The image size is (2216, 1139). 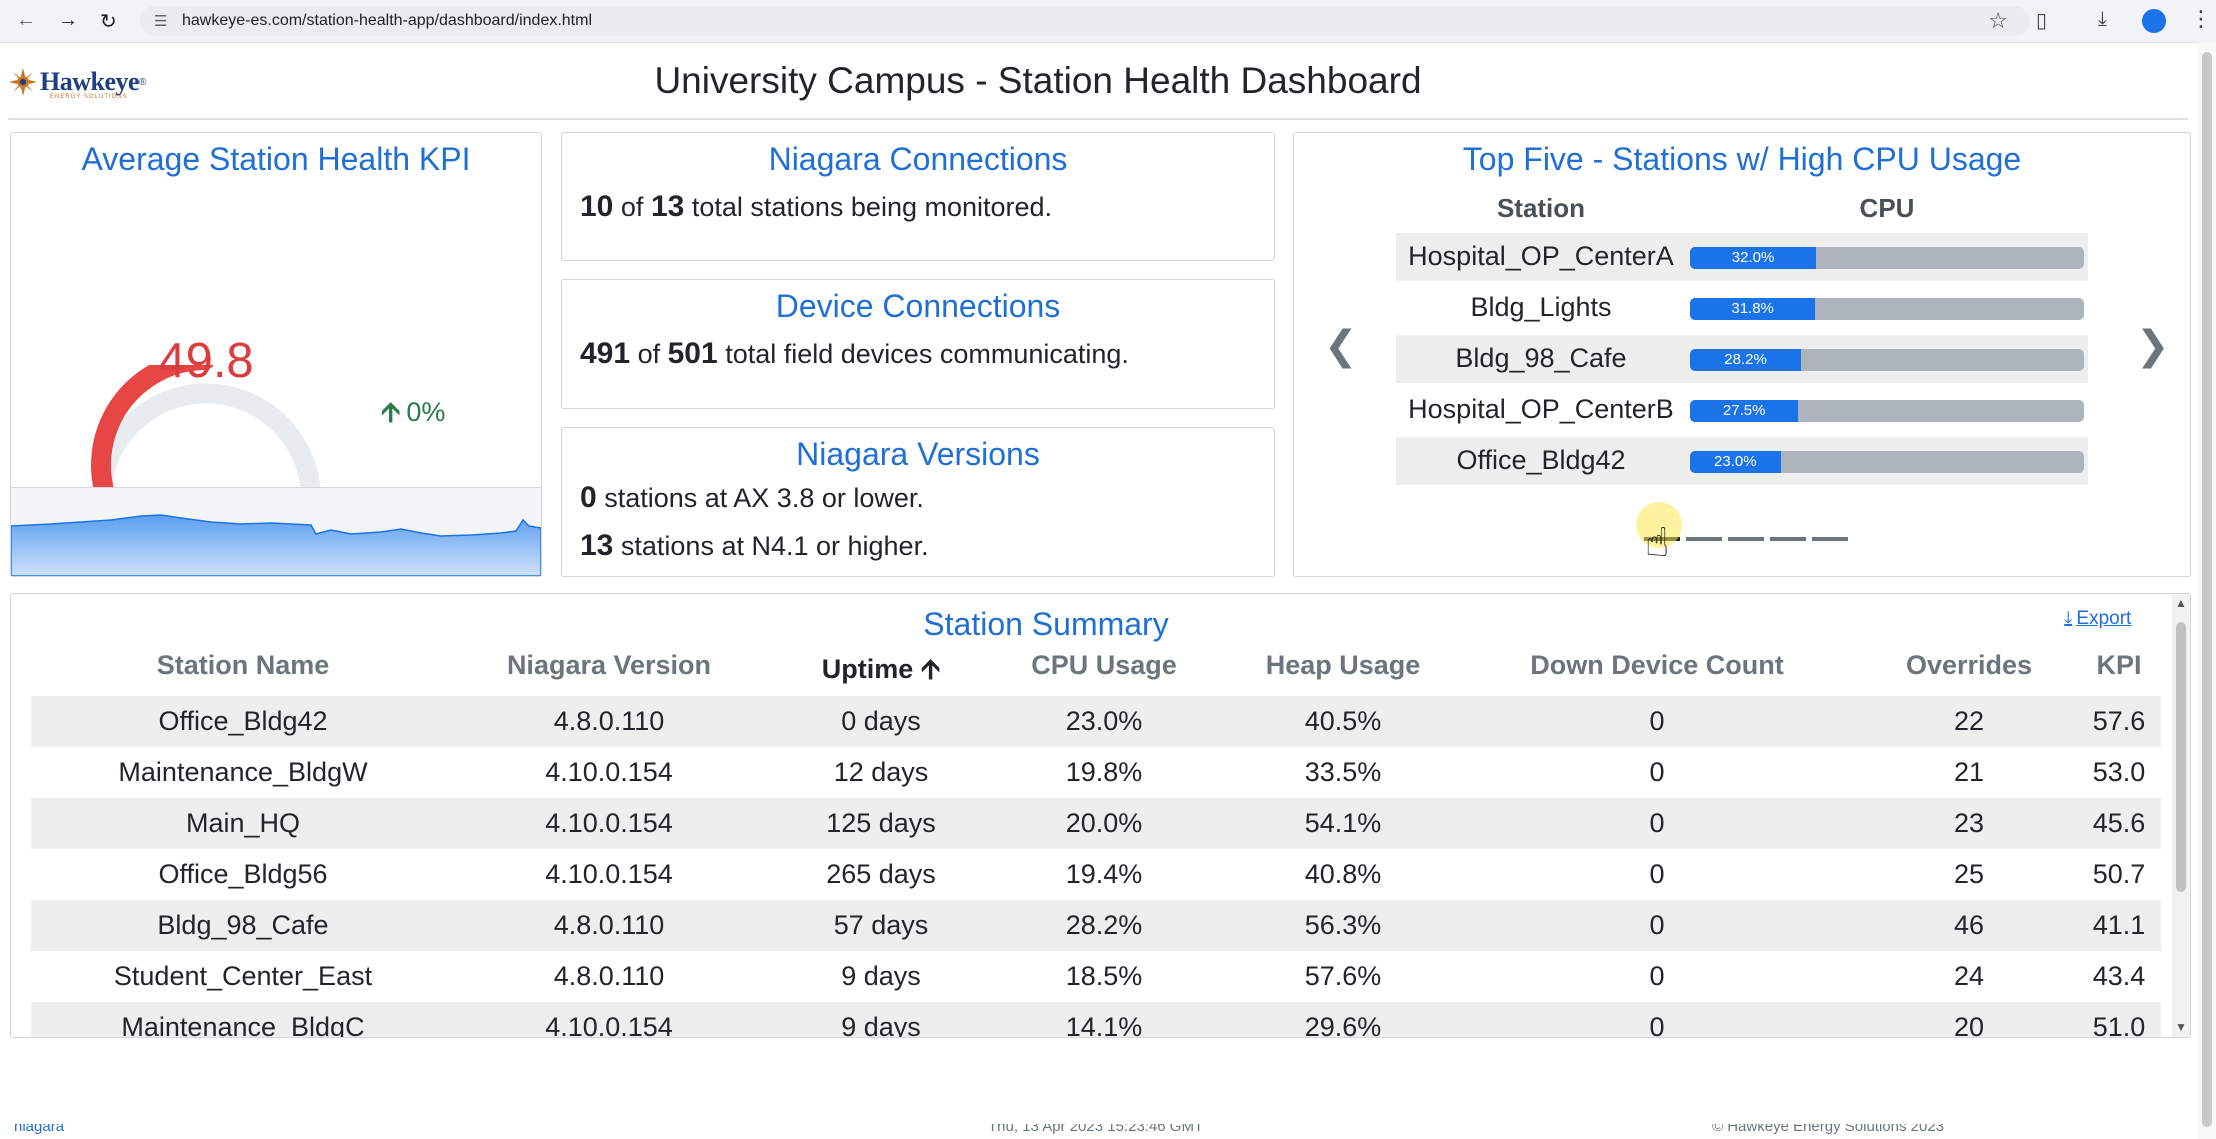 What do you see at coordinates (1096, 1129) in the screenshot?
I see `footer-timestamp: Thu, 13 Apr 2023 15:23:46 GMT` at bounding box center [1096, 1129].